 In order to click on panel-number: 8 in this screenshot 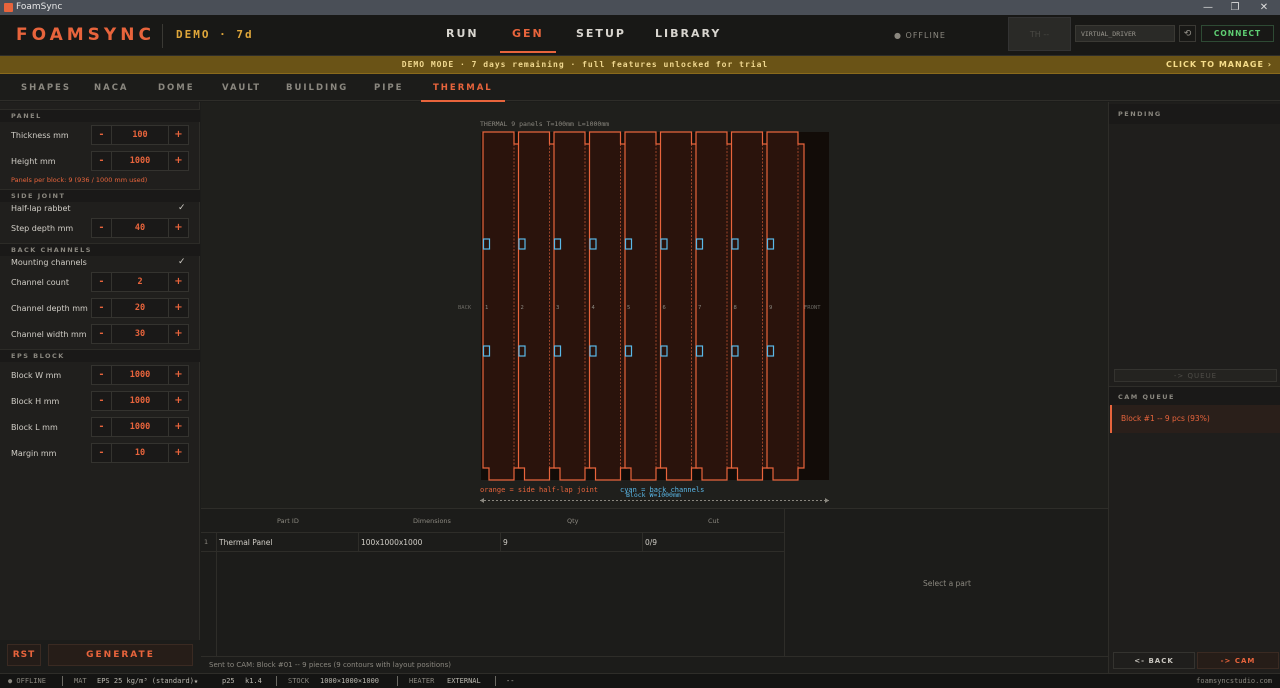, I will do `click(735, 308)`.